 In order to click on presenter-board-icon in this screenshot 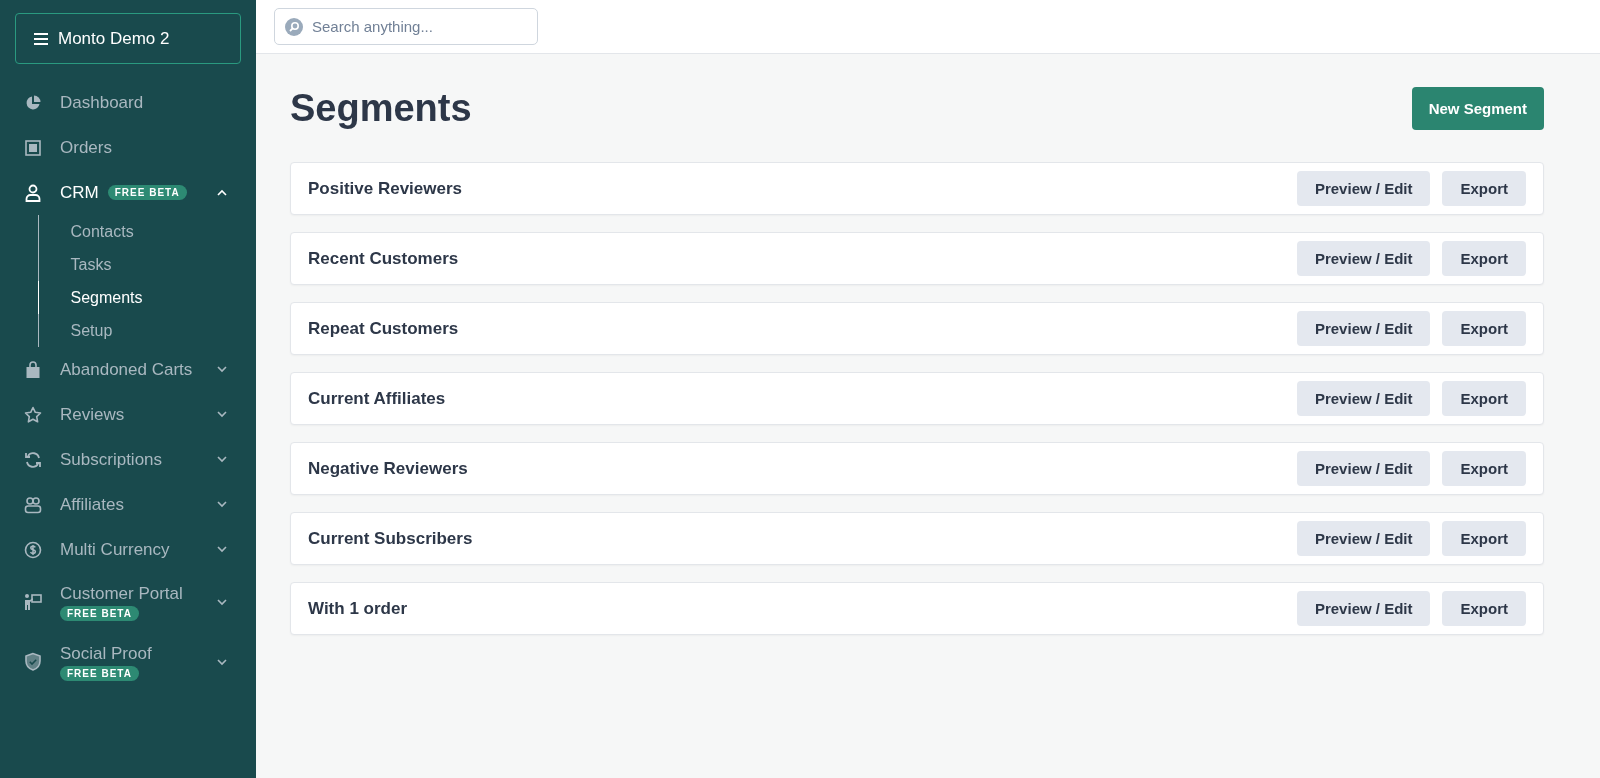, I will do `click(33, 602)`.